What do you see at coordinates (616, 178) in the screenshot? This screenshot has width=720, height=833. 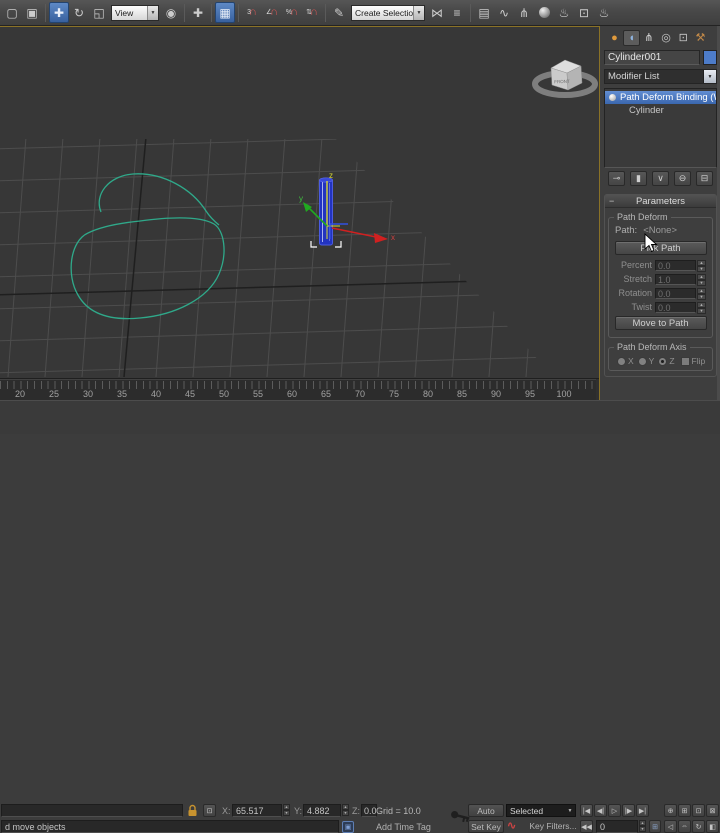 I see `pin-stack: ⊸` at bounding box center [616, 178].